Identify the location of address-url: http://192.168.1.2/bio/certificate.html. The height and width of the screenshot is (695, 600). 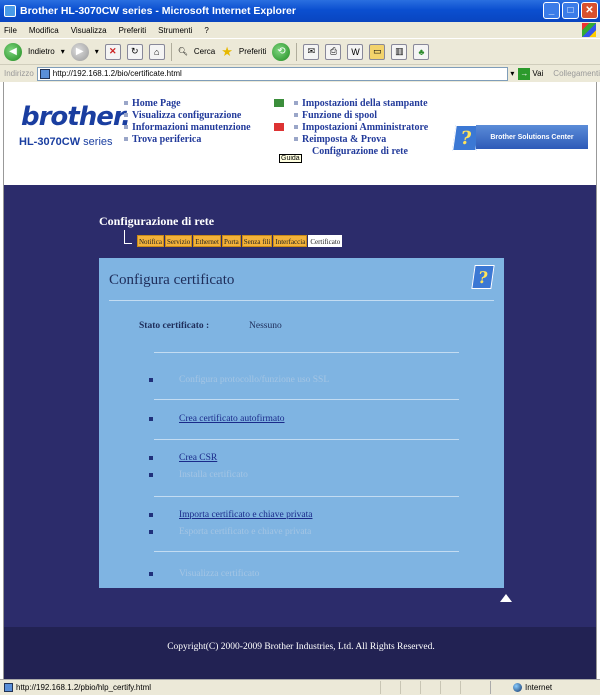
(117, 73).